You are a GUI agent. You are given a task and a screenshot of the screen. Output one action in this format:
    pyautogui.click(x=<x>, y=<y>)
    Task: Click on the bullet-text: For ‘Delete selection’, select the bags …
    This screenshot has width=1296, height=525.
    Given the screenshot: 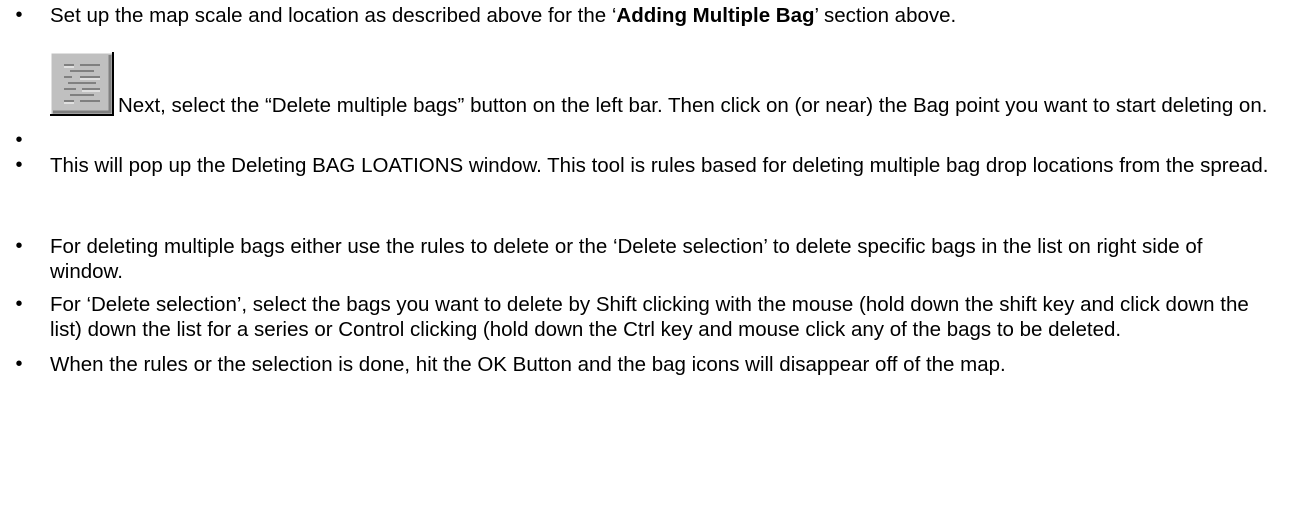 What is the action you would take?
    pyautogui.click(x=649, y=317)
    